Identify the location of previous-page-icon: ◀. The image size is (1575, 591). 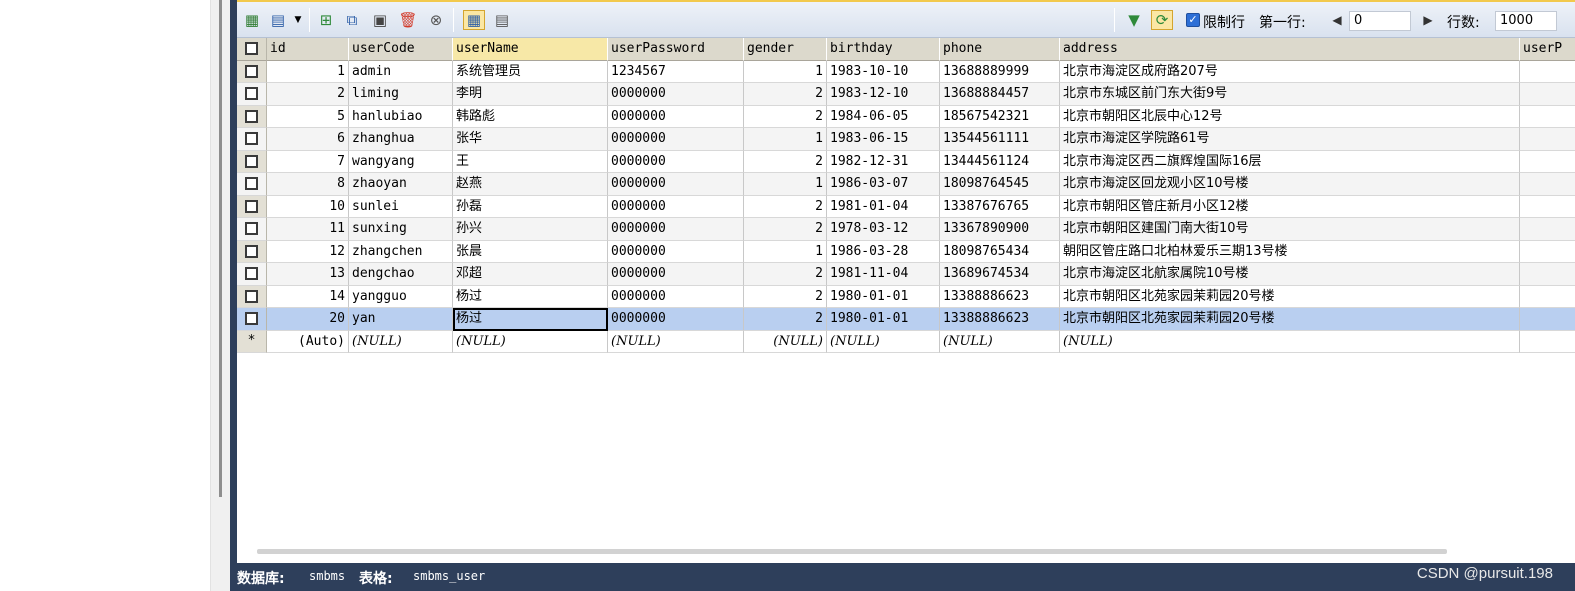
(1337, 20).